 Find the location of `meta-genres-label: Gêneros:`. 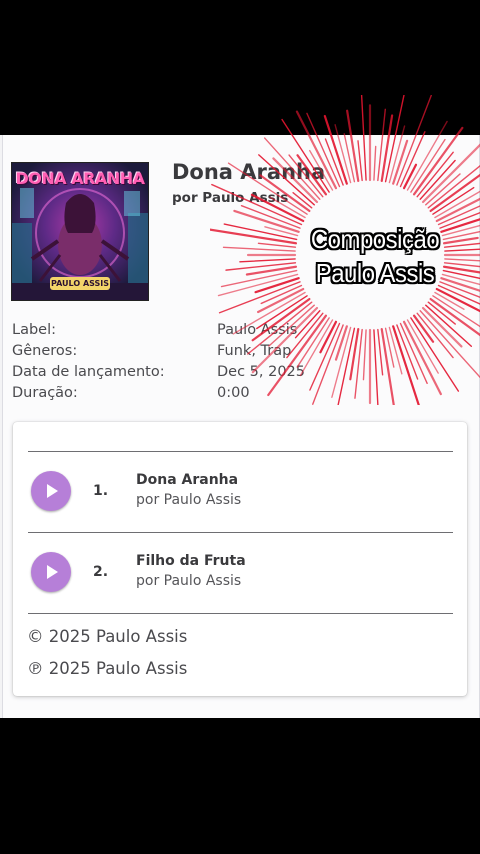

meta-genres-label: Gêneros: is located at coordinates (45, 351).